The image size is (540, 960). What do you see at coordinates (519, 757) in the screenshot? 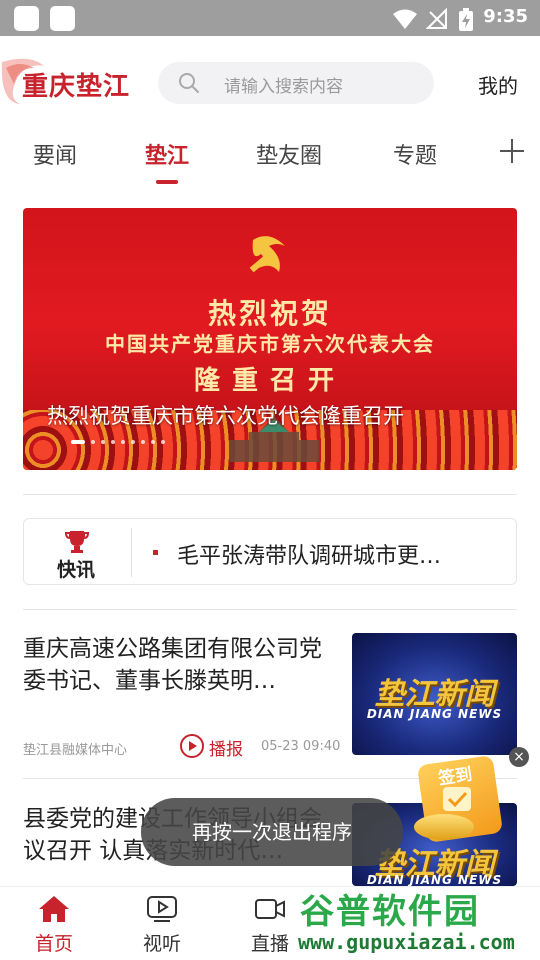
I see `close-icon: ×` at bounding box center [519, 757].